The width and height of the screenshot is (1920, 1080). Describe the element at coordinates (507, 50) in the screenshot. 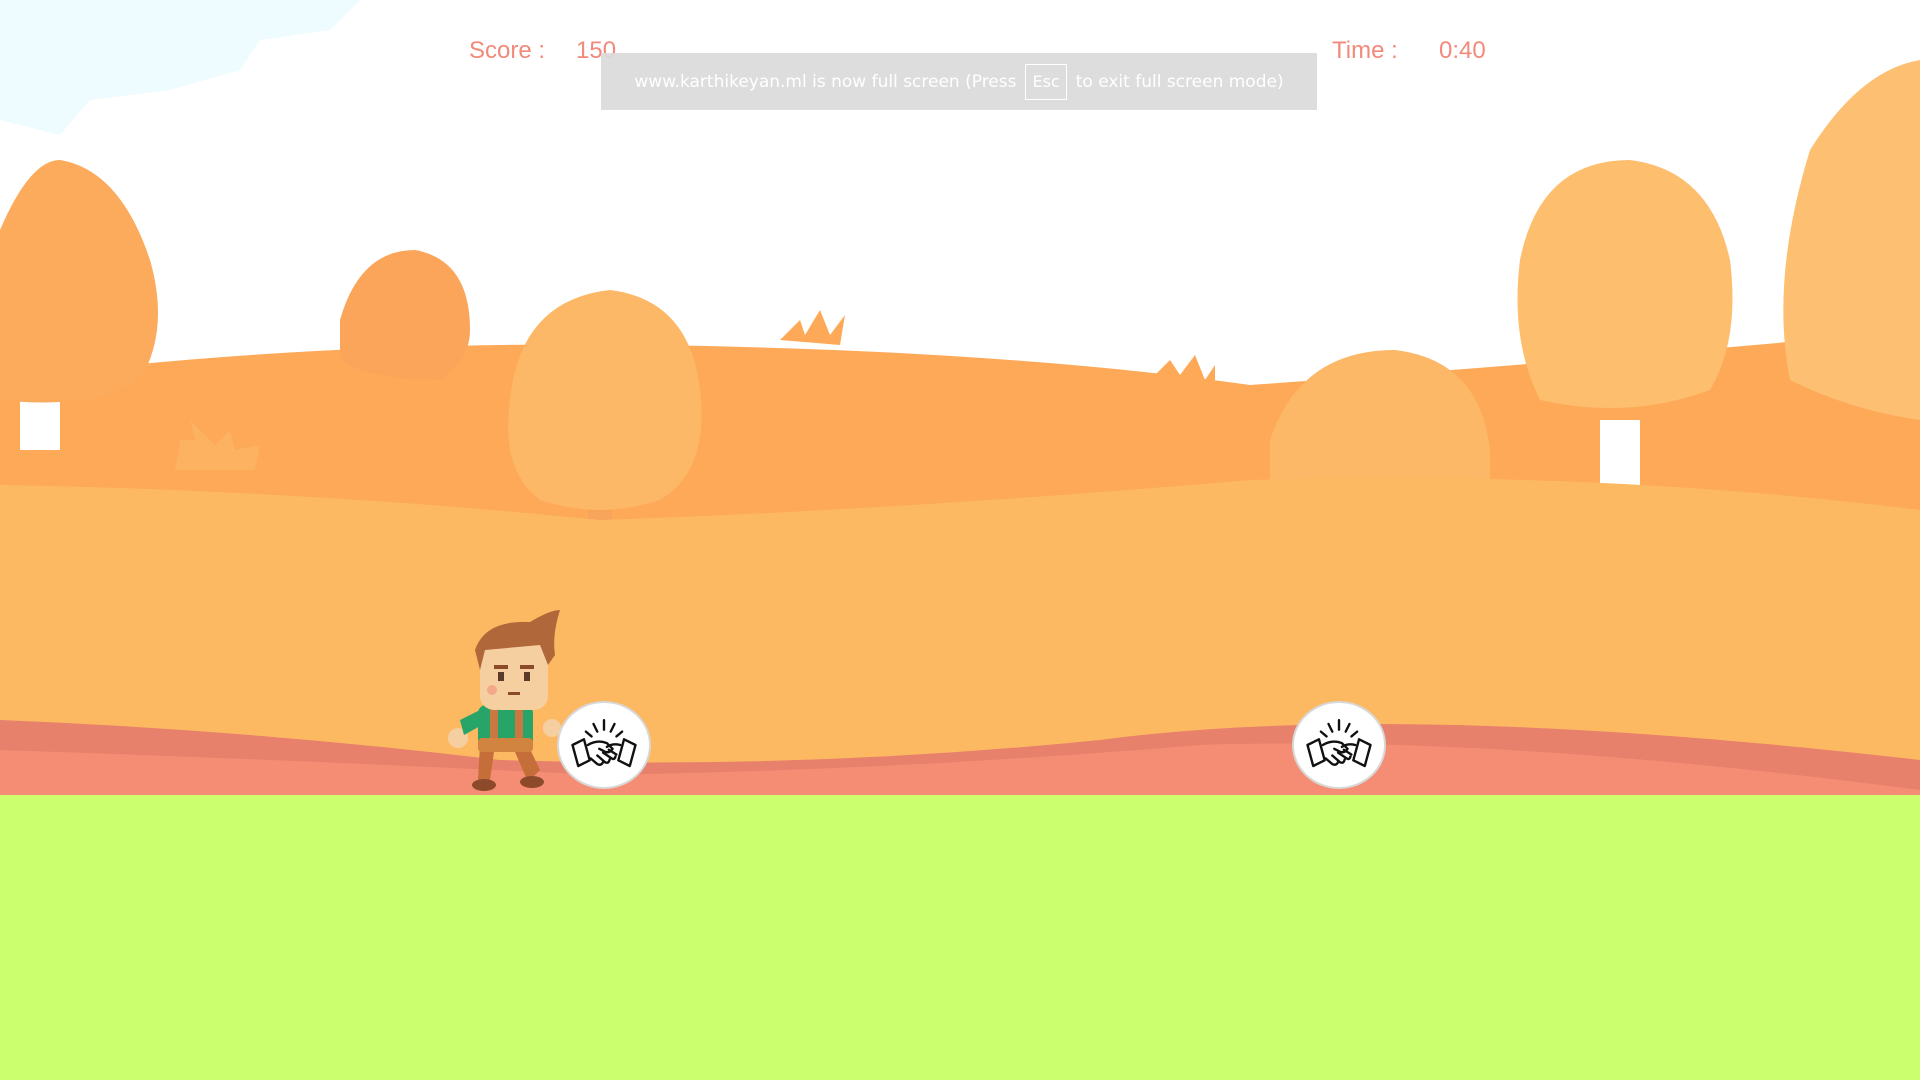

I see `score-label: Score :` at that location.